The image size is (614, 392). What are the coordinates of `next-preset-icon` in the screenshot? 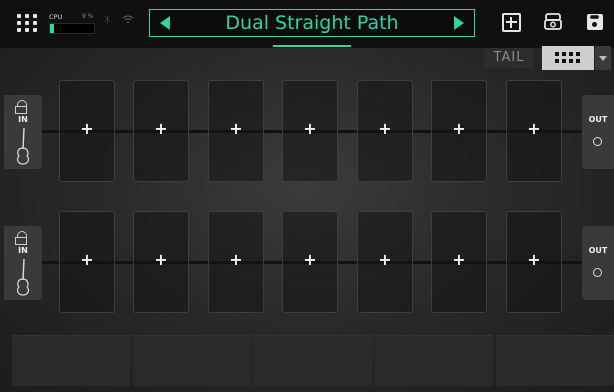 It's located at (459, 23).